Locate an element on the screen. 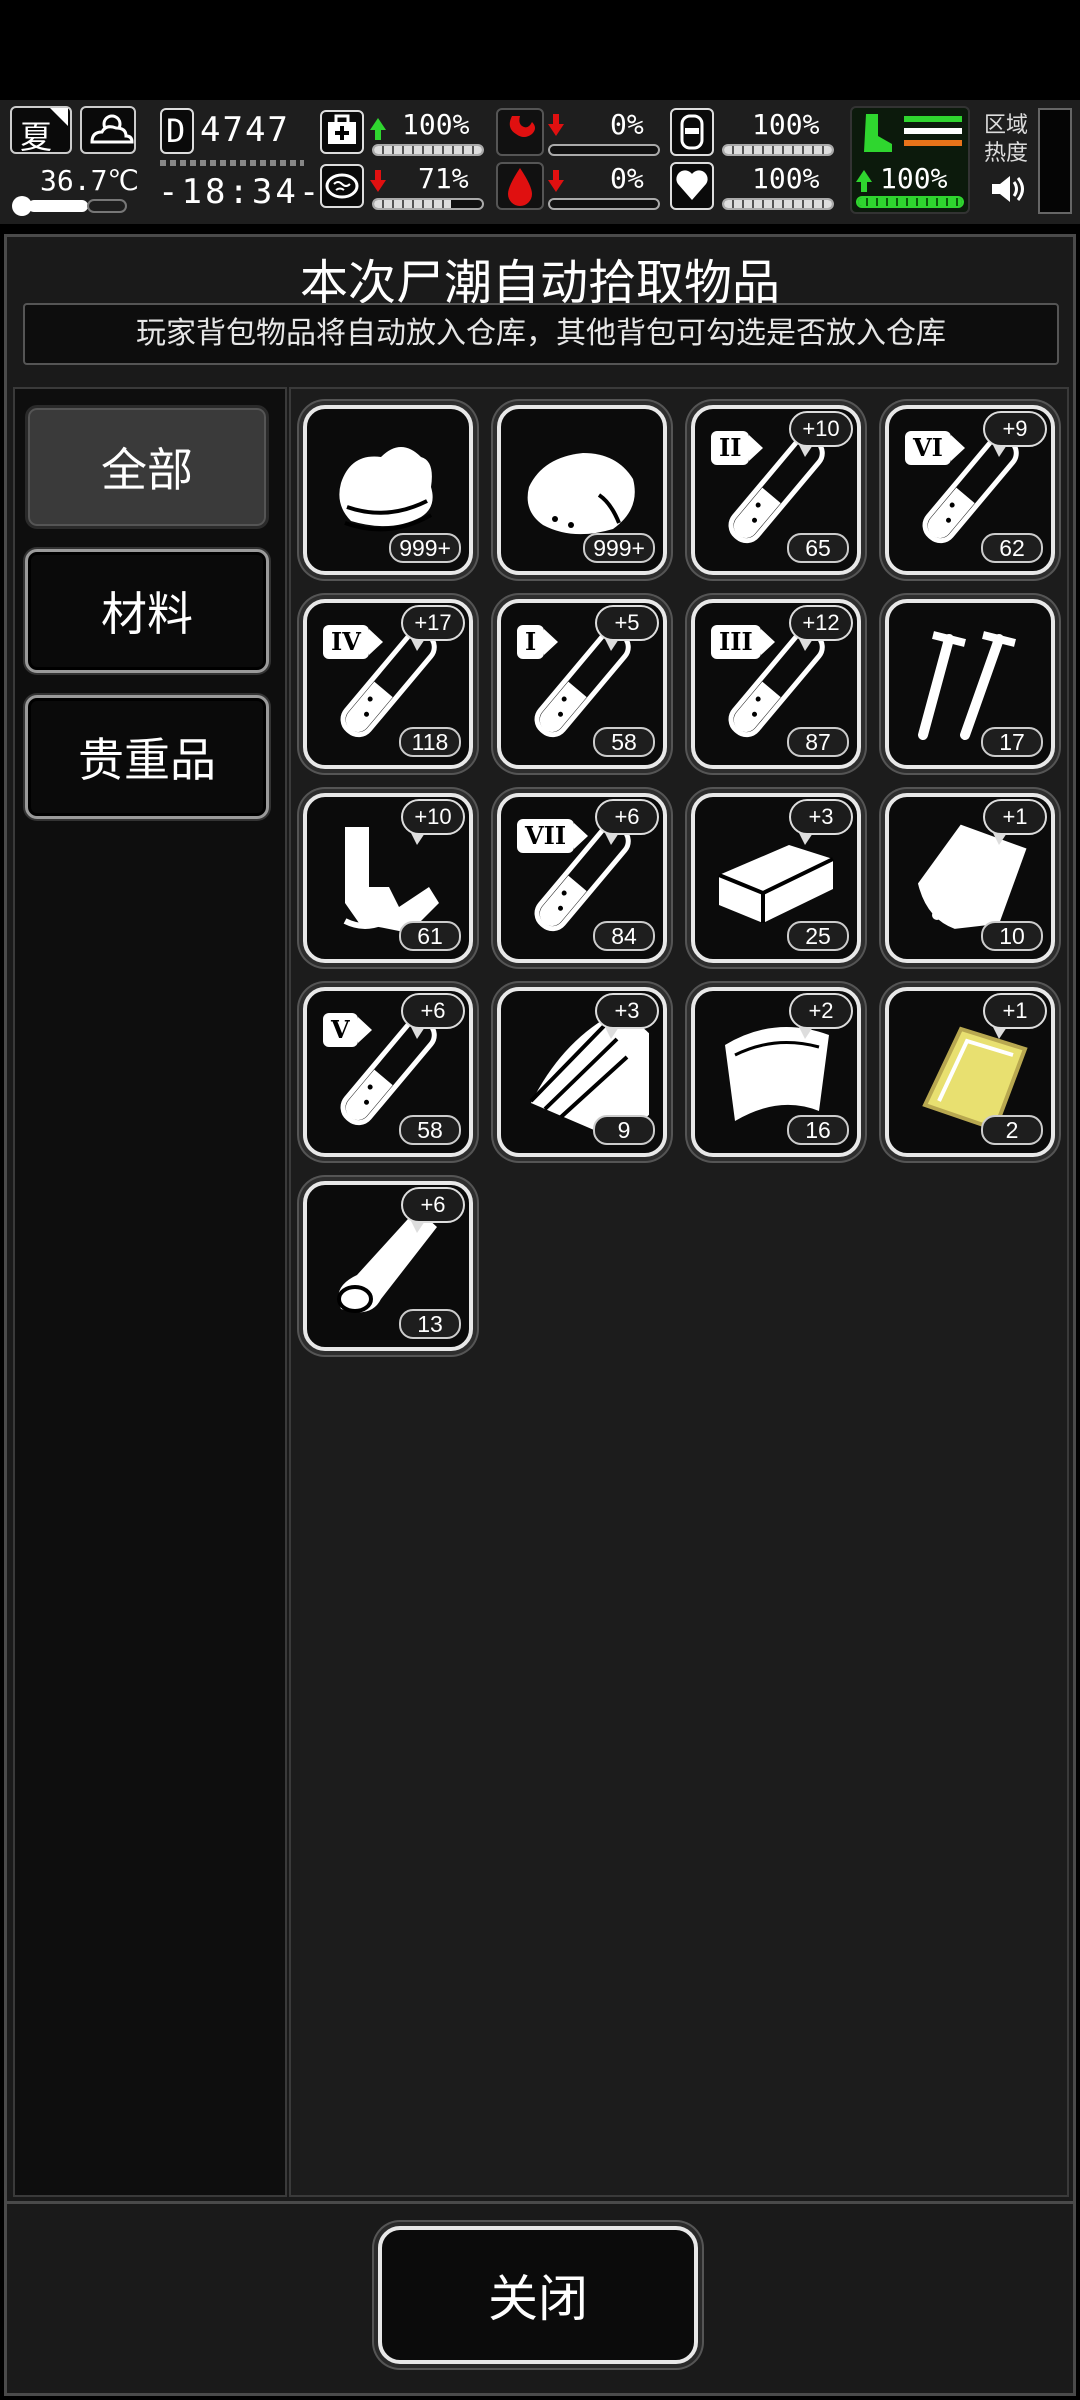 The width and height of the screenshot is (1080, 2400). day-letter: D is located at coordinates (176, 131).